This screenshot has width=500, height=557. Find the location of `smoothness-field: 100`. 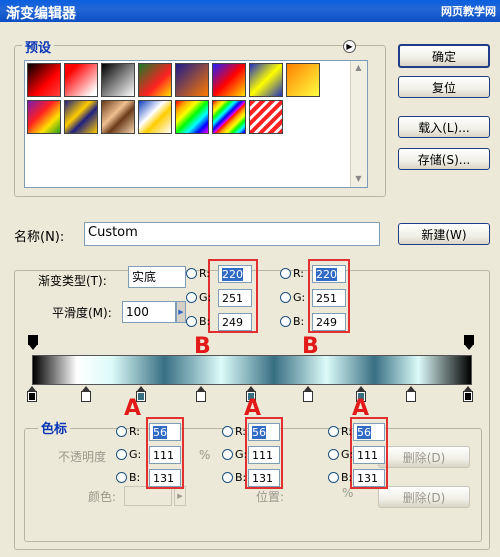

smoothness-field: 100 is located at coordinates (149, 312).